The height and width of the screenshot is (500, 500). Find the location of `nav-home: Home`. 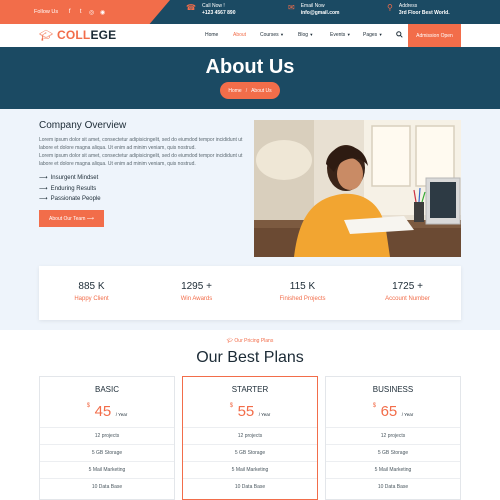

nav-home: Home is located at coordinates (211, 35).